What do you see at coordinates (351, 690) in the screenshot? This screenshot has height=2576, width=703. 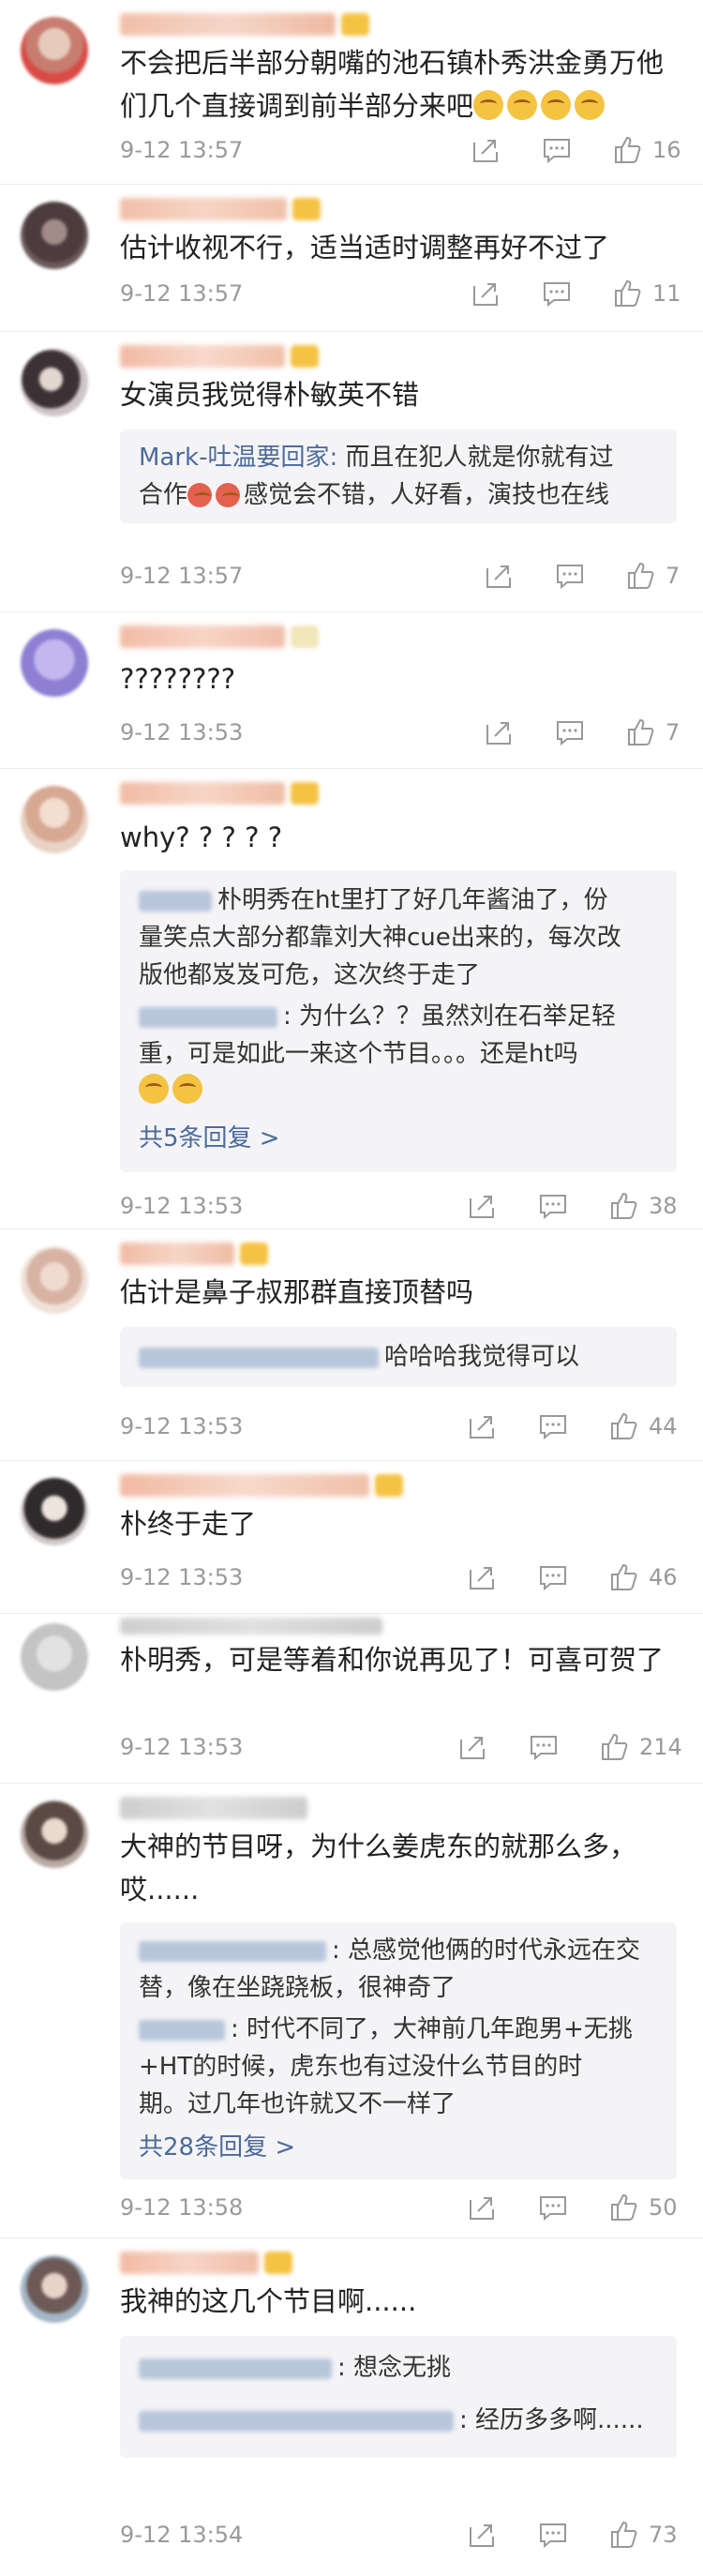 I see `comment-item: ???????? 9-12 13:53 7` at bounding box center [351, 690].